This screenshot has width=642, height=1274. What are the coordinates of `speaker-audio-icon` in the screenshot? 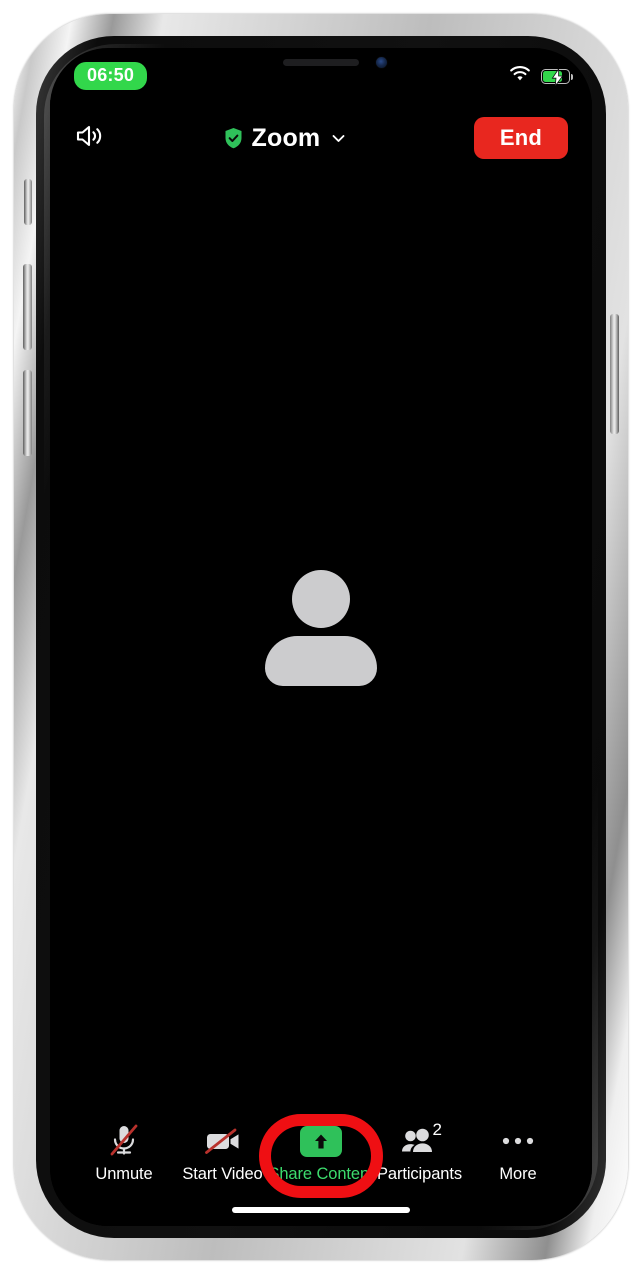 It's located at (91, 138).